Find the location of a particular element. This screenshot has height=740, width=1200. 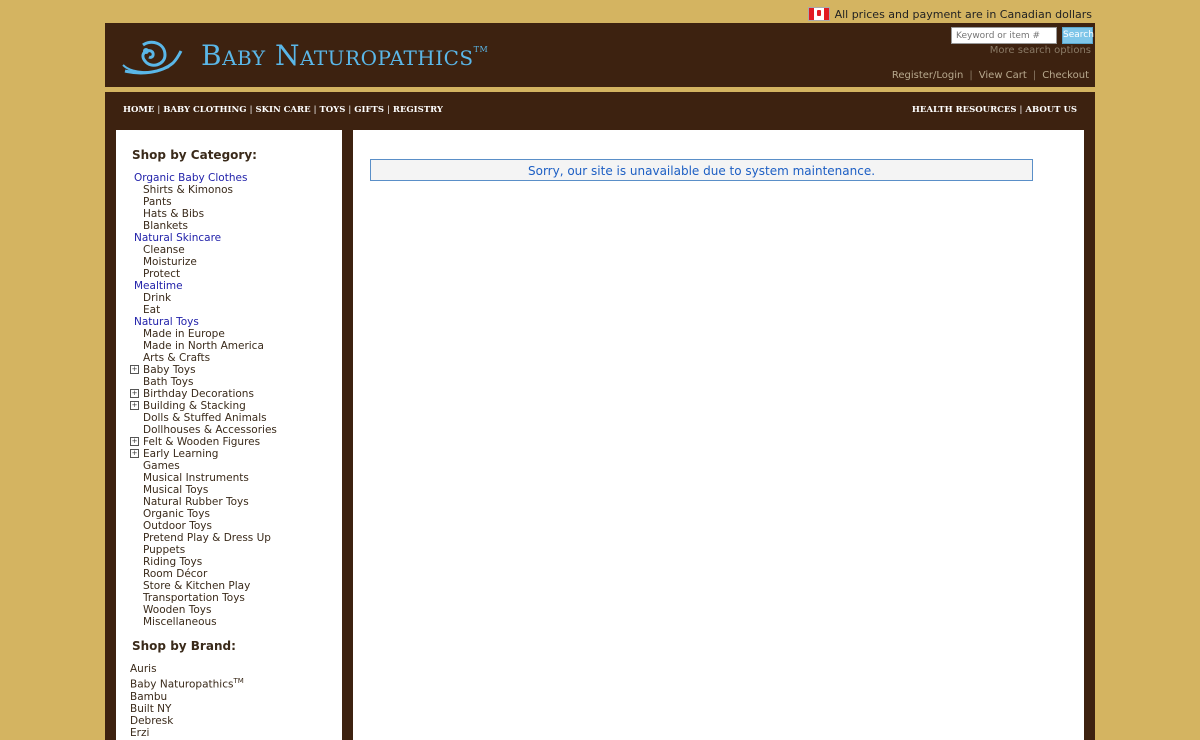

category-label: Blankets is located at coordinates (165, 226).